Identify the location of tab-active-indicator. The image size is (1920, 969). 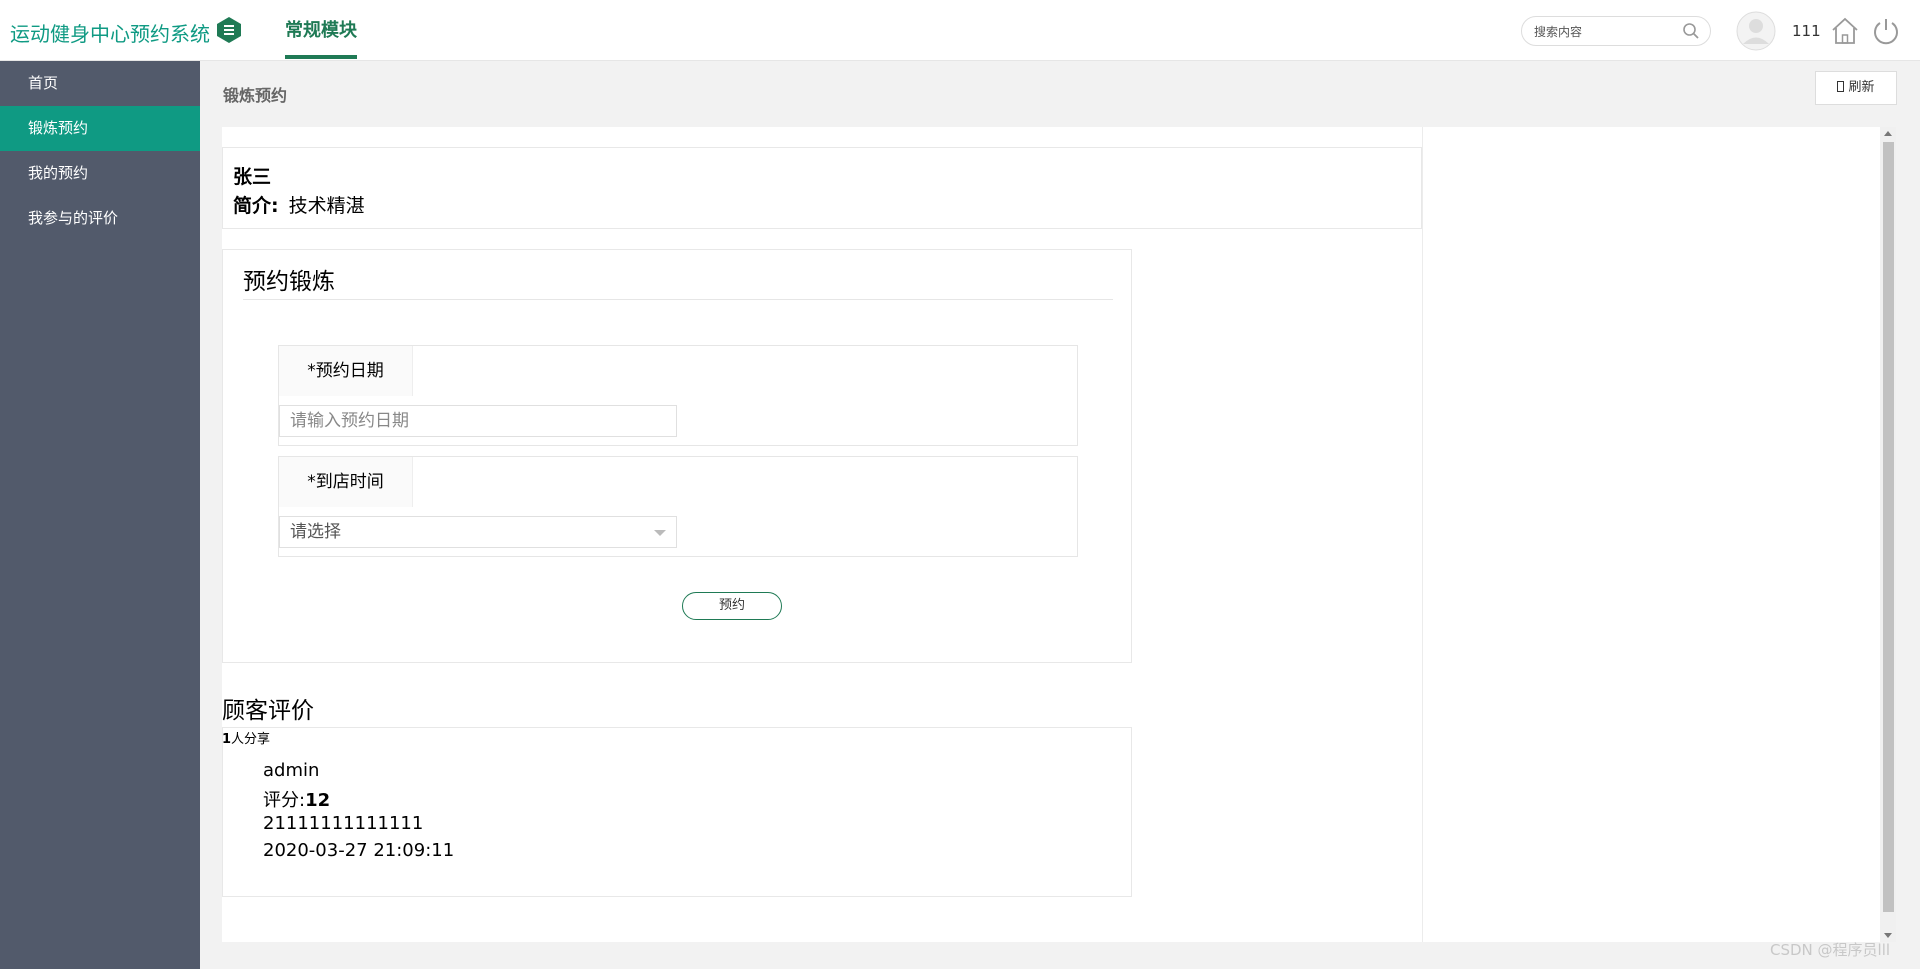
(321, 57).